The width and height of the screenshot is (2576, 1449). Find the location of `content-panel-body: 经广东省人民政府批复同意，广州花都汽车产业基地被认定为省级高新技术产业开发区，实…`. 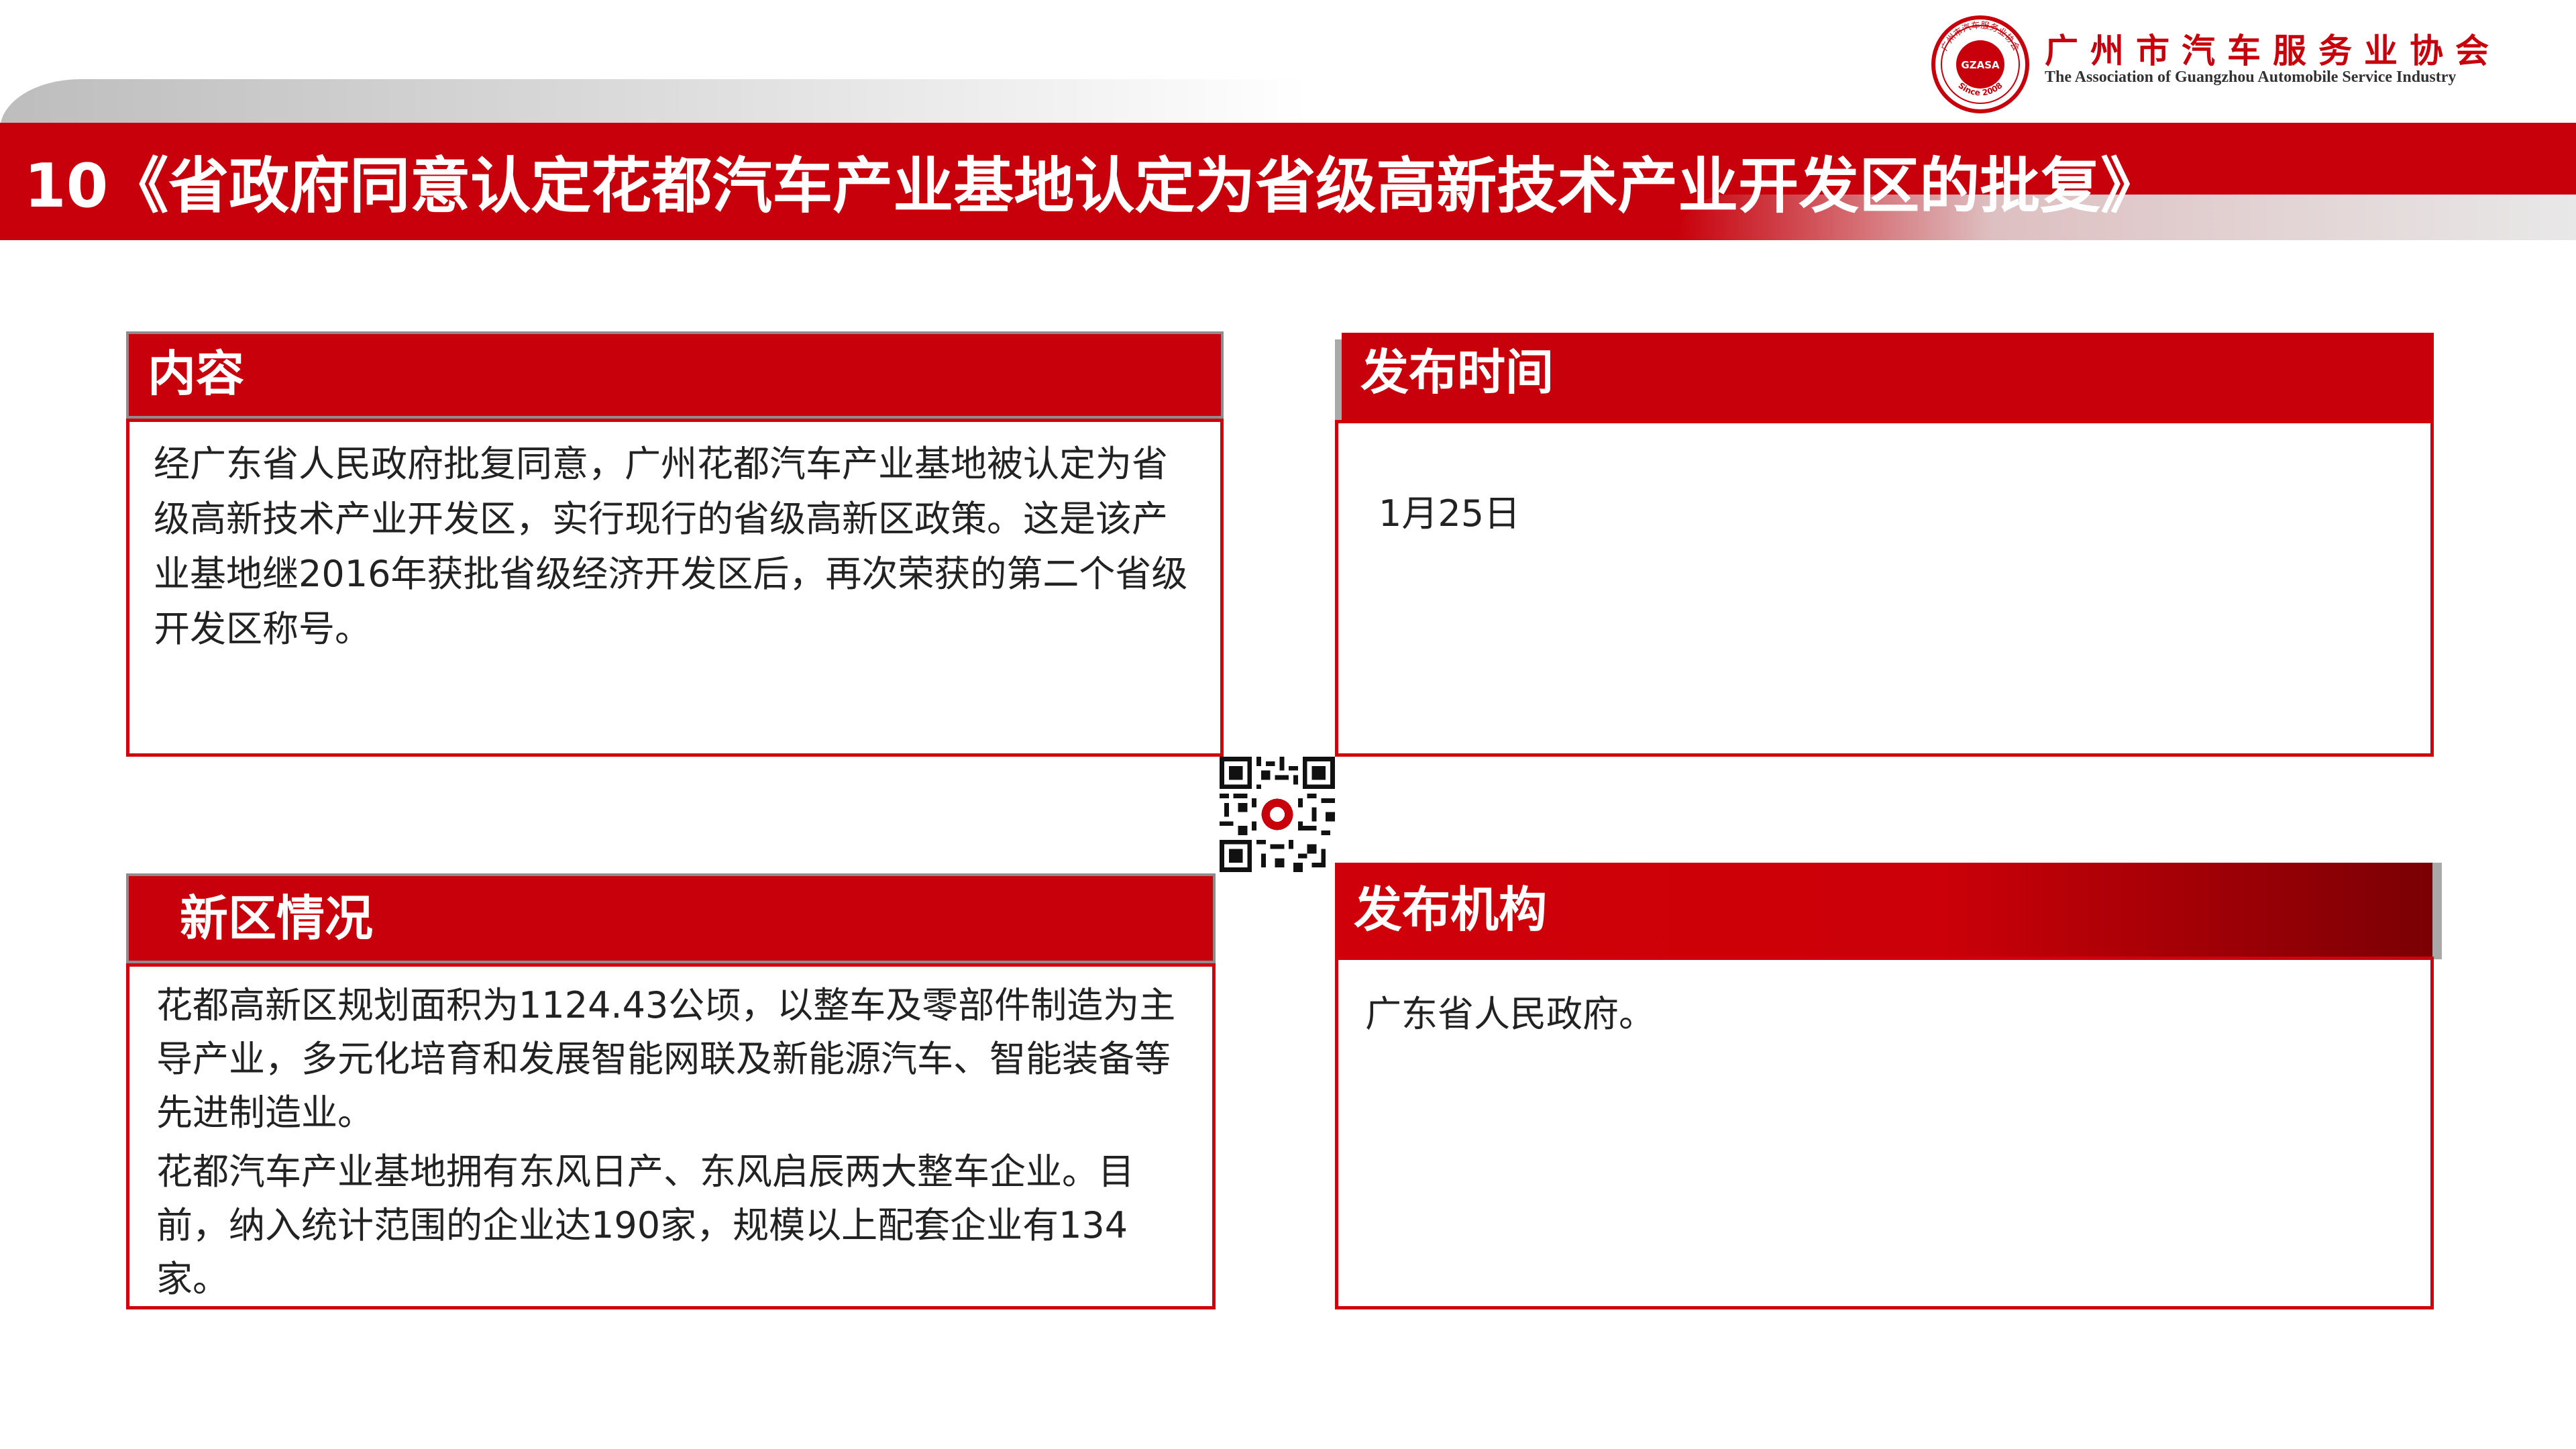

content-panel-body: 经广东省人民政府批复同意，广州花都汽车产业基地被认定为省级高新技术产业开发区，实… is located at coordinates (675, 588).